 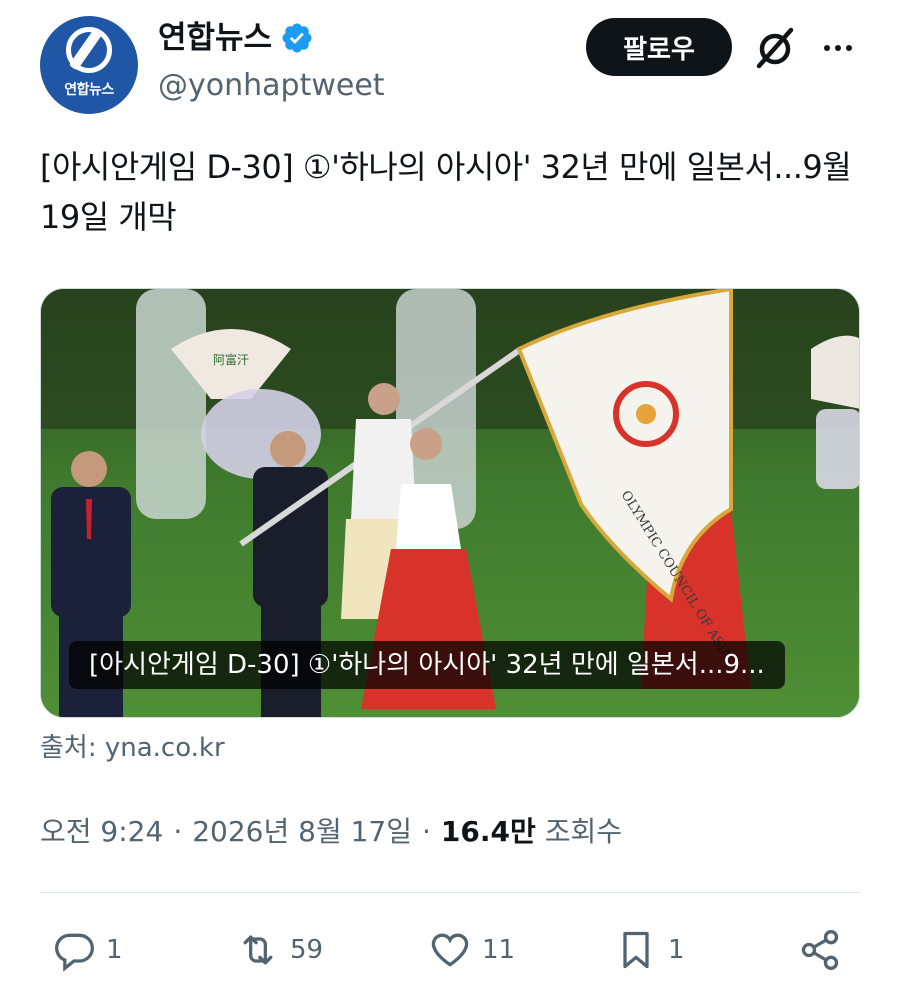 I want to click on reply-count: 1, so click(x=114, y=950).